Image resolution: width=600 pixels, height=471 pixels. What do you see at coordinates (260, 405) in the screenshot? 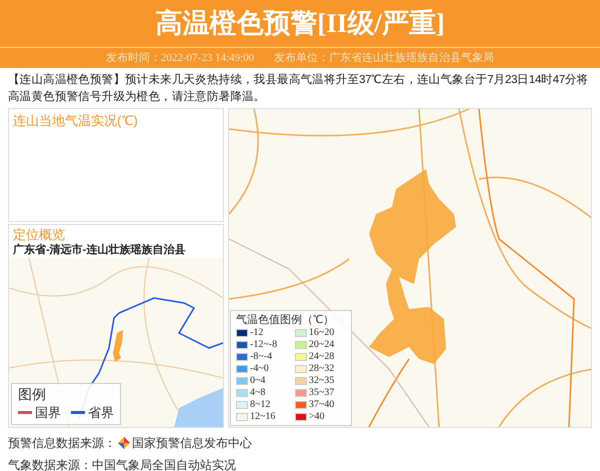
I see `legend-label: 8~12` at bounding box center [260, 405].